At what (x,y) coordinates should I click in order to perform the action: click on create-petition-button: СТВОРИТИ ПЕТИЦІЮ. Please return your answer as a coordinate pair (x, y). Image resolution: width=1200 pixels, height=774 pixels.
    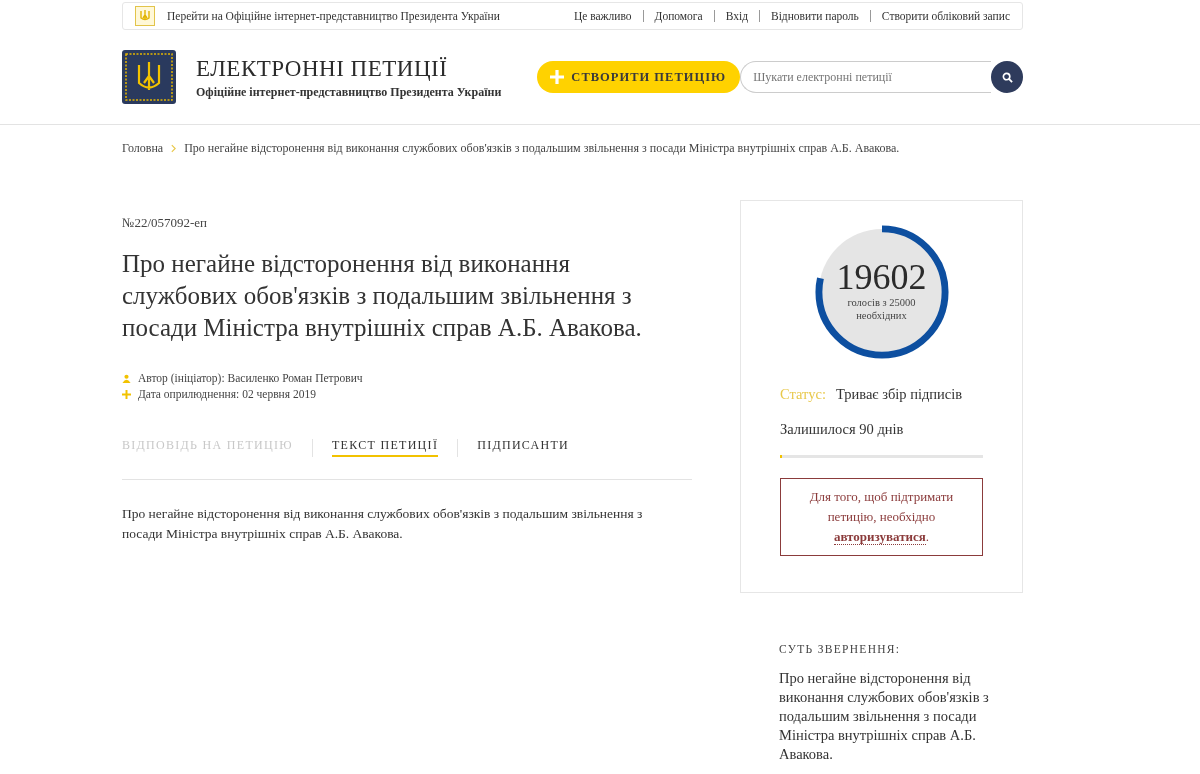
    Looking at the image, I should click on (639, 77).